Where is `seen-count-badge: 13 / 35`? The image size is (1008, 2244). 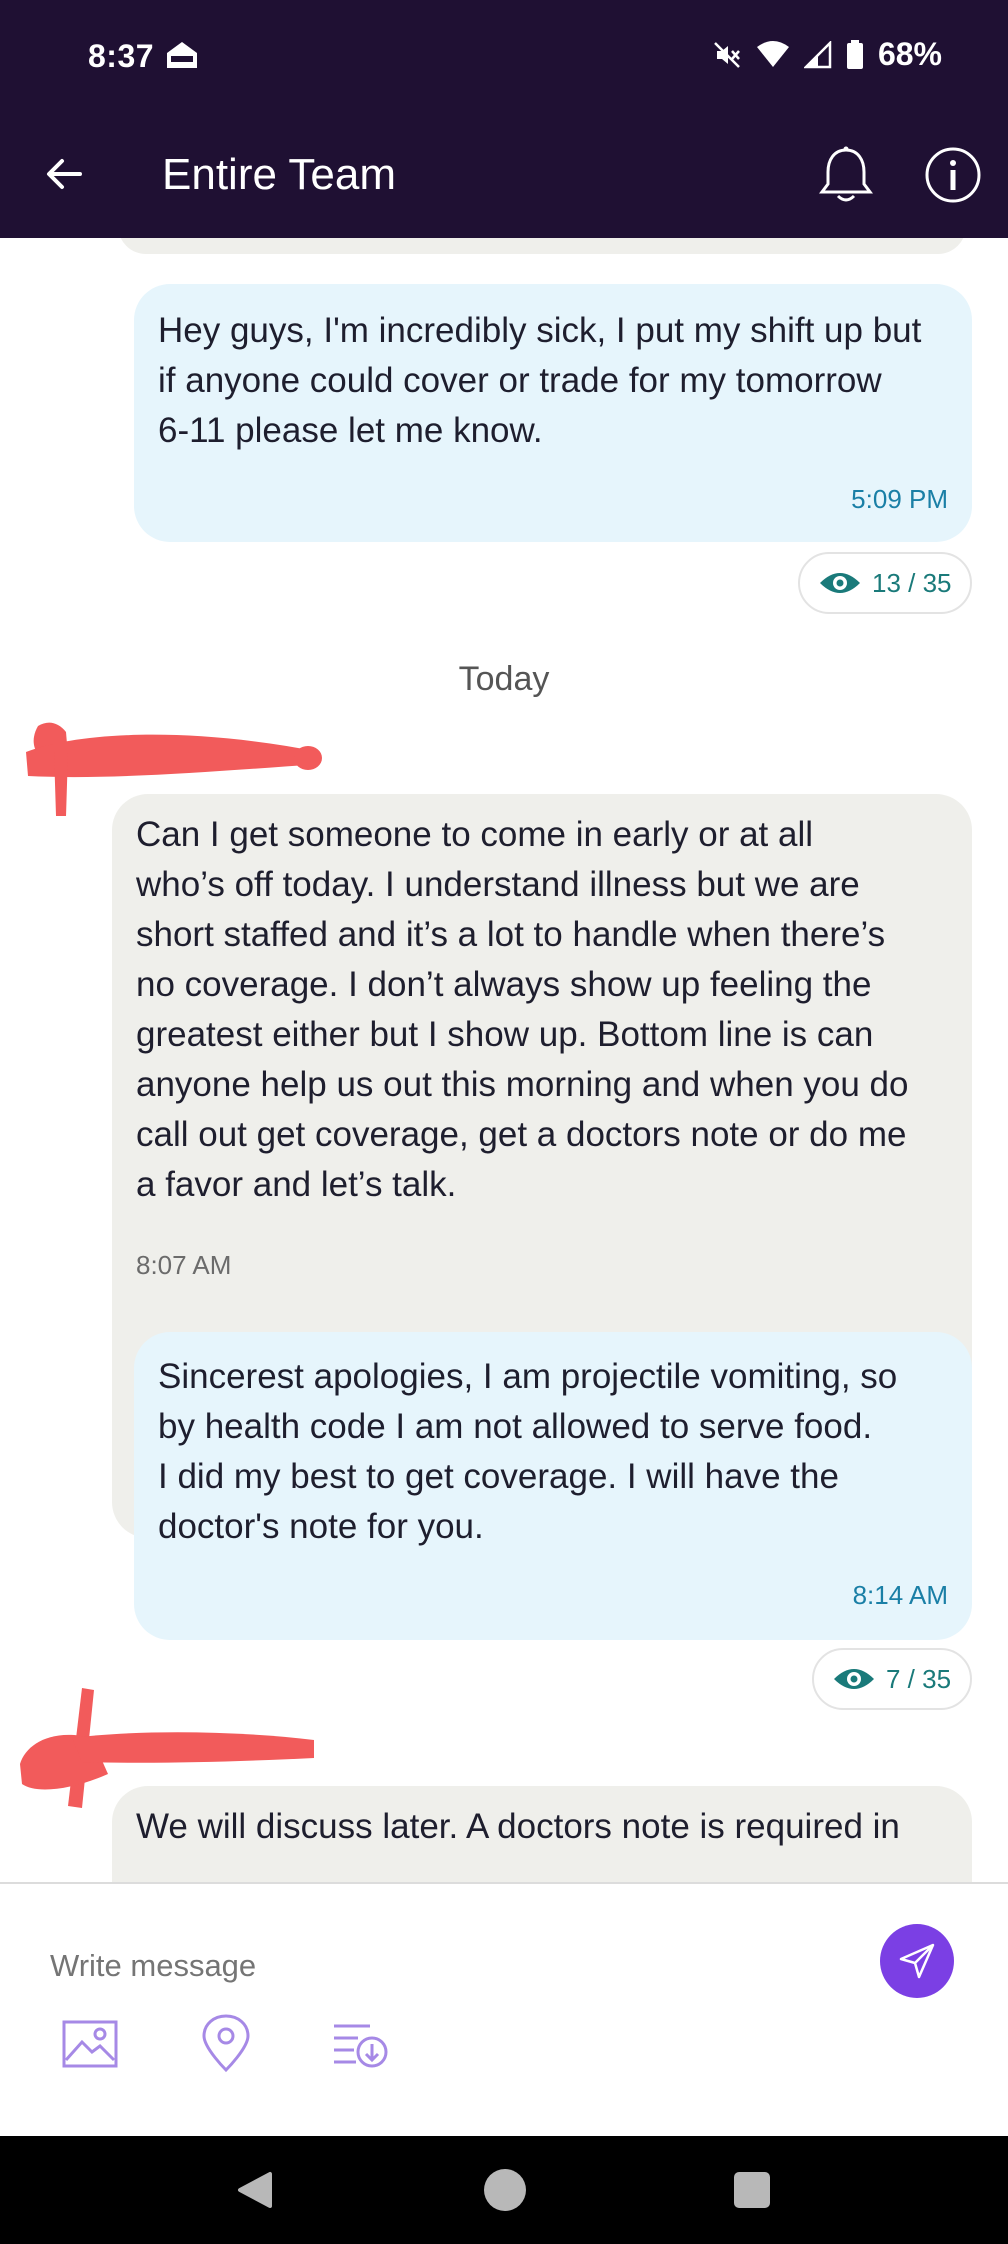
seen-count-badge: 13 / 35 is located at coordinates (885, 583).